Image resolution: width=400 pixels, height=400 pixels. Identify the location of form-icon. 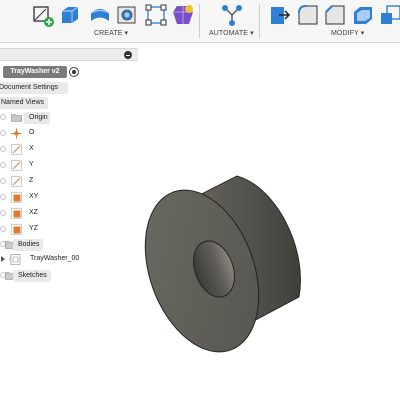
(183, 15).